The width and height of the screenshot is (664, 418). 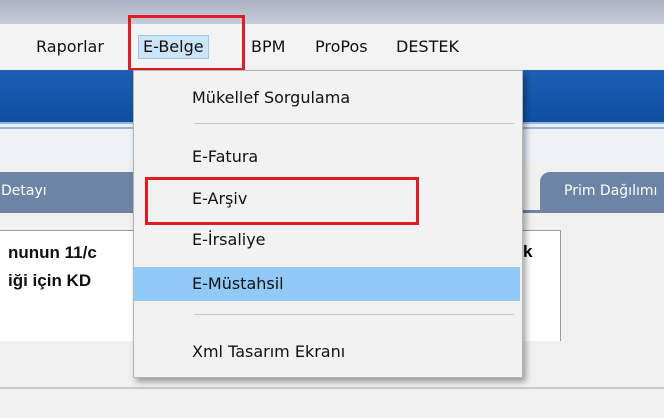 What do you see at coordinates (24, 191) in the screenshot?
I see `tab-detayi-label: Detayı` at bounding box center [24, 191].